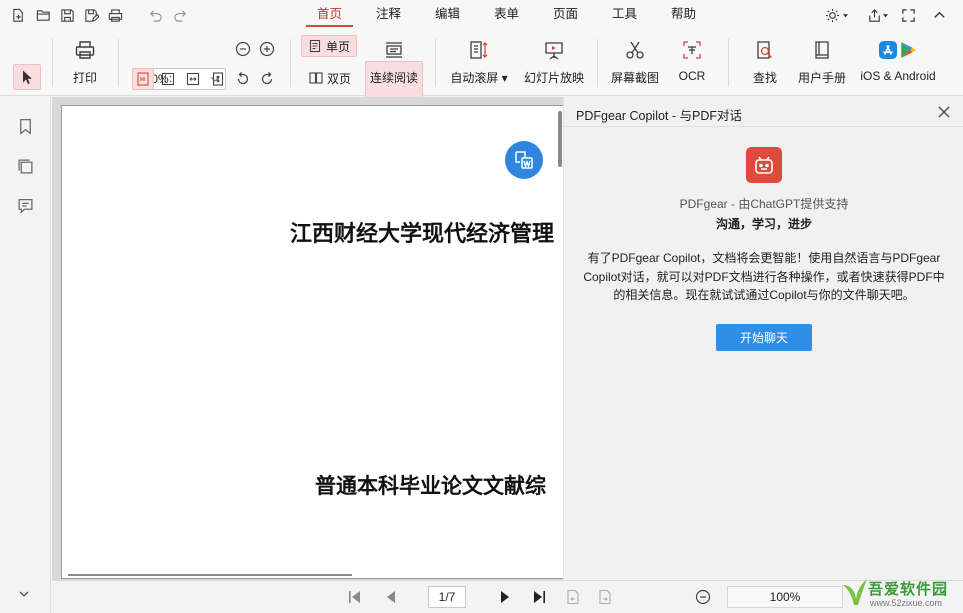 This screenshot has width=963, height=613. I want to click on rotate-right-icon, so click(267, 79).